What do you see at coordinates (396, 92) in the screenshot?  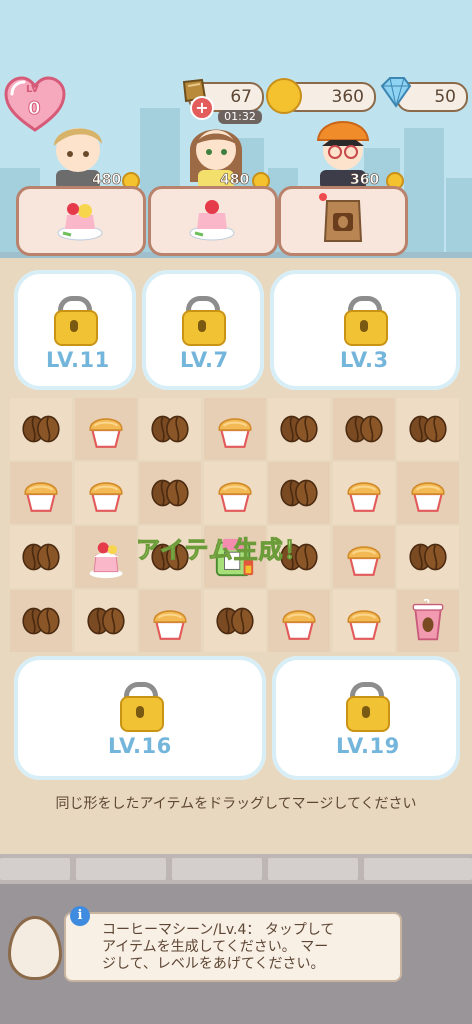 I see `gem-icon` at bounding box center [396, 92].